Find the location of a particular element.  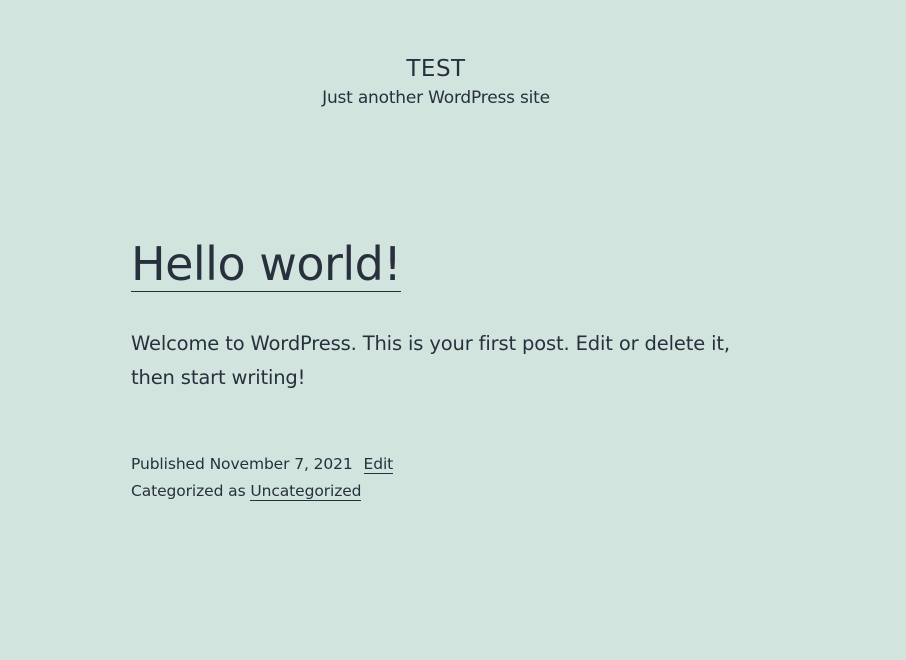

site-description: Just another WordPress site is located at coordinates (436, 98).